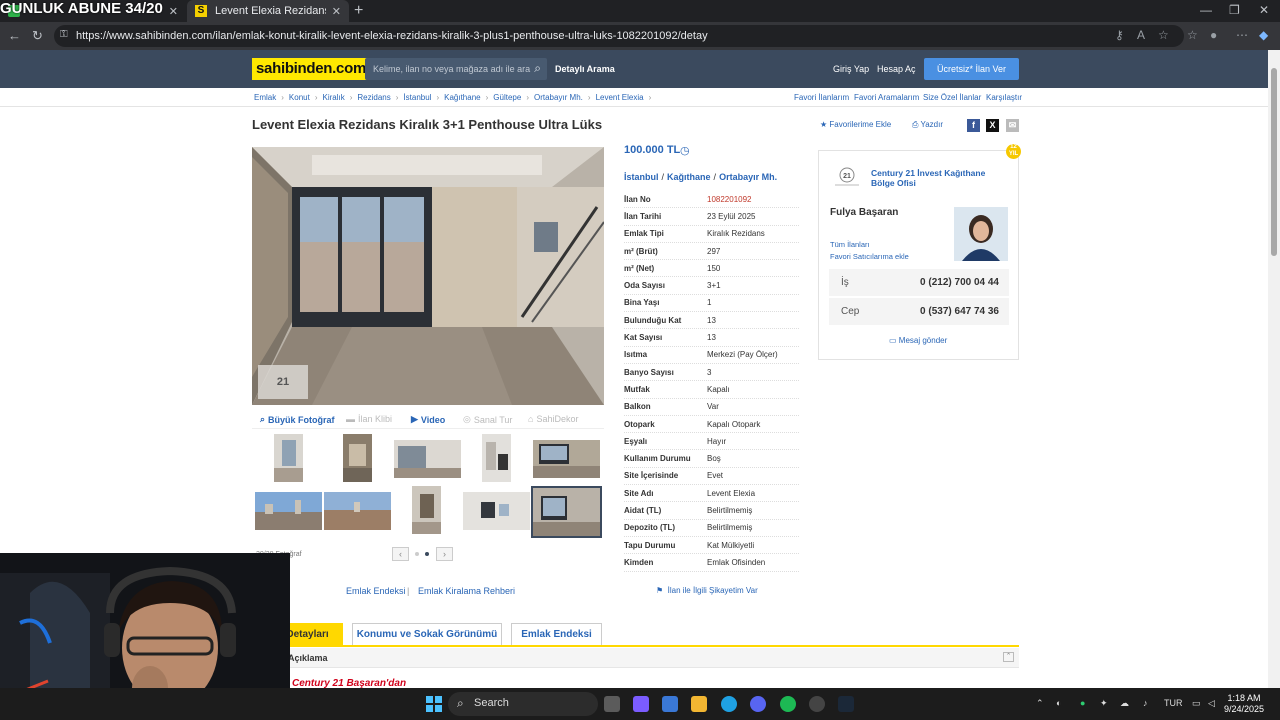  Describe the element at coordinates (620, 97) in the screenshot. I see `breadcrumb-item: Levent Elexia` at that location.